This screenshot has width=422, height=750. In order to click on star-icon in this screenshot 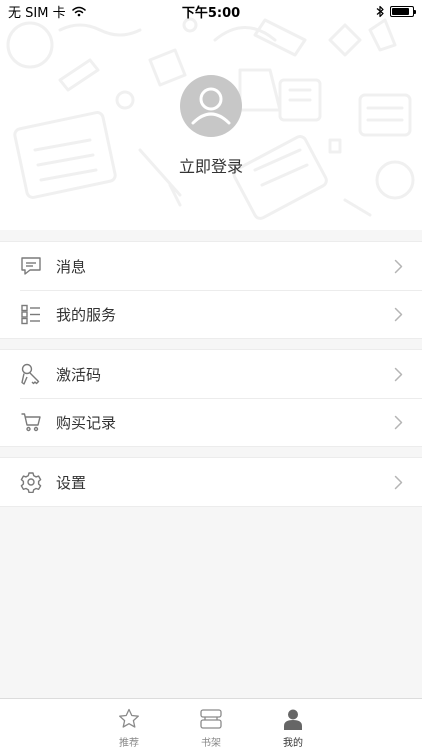, I will do `click(129, 718)`.